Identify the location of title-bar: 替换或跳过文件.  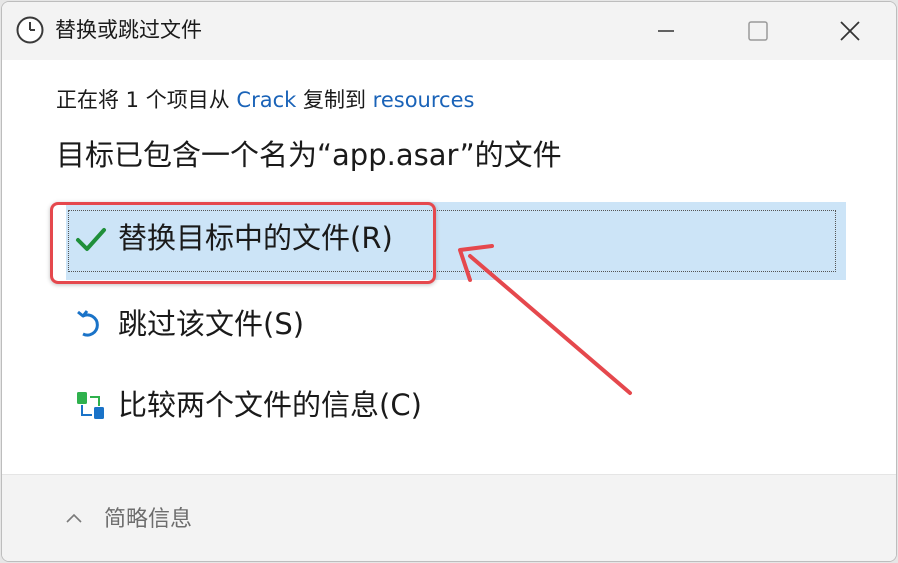
(449, 31).